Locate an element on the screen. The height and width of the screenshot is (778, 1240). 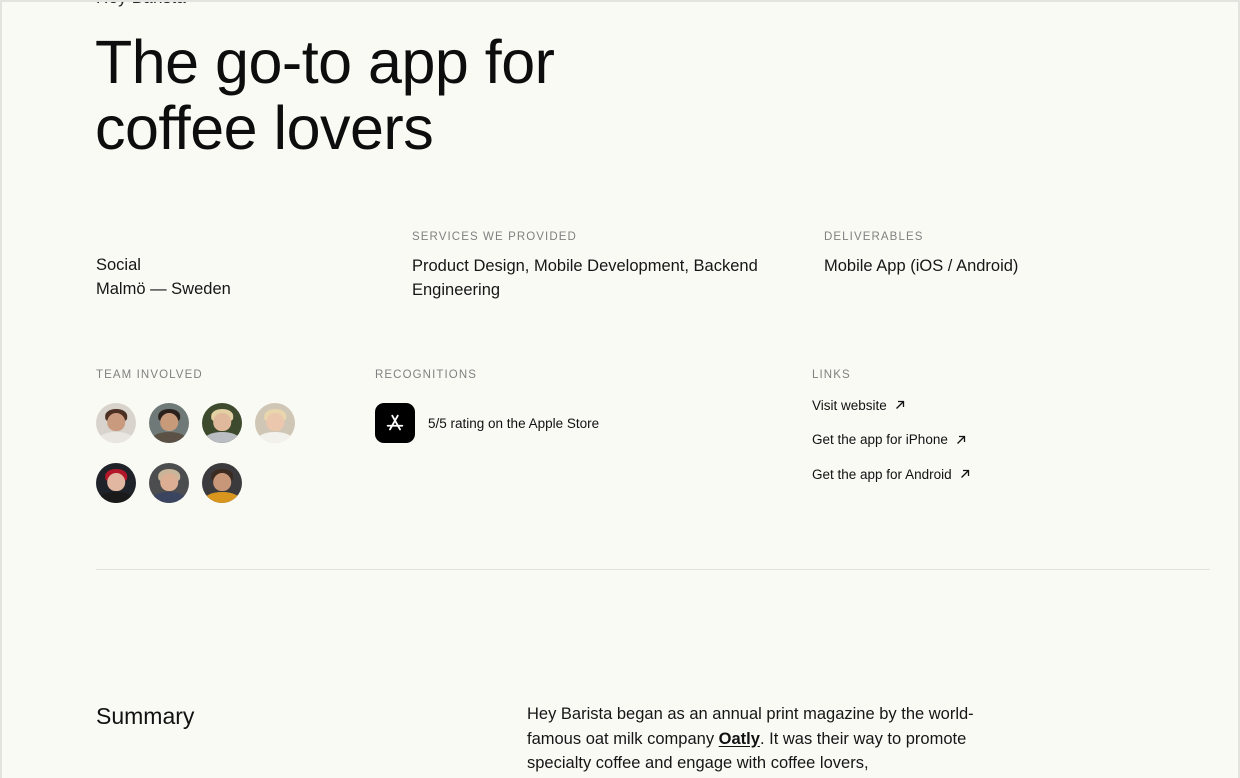
section-divider is located at coordinates (653, 569).